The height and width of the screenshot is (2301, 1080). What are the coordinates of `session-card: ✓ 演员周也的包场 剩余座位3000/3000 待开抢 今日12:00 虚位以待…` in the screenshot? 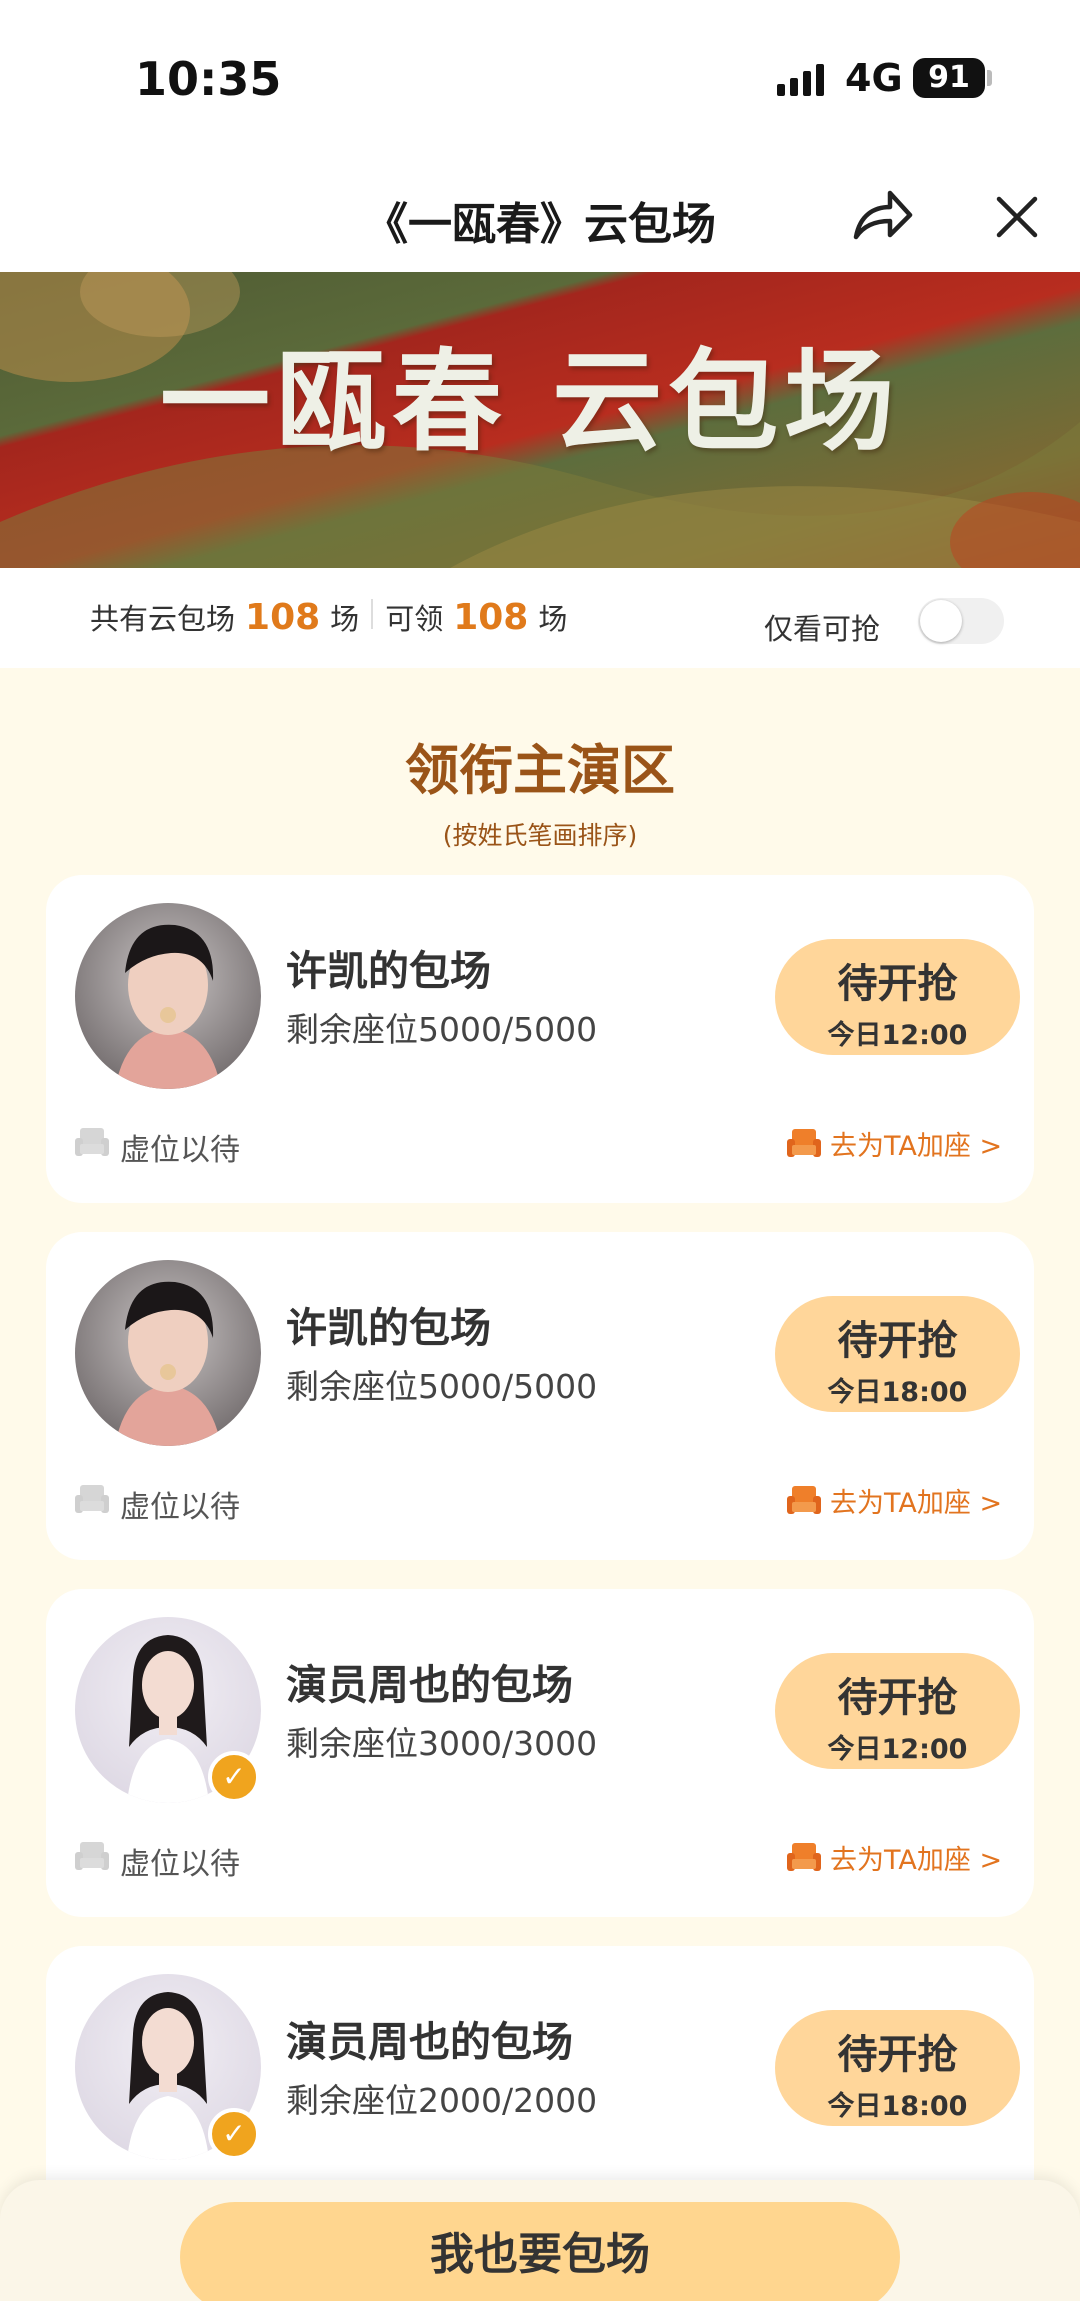 It's located at (540, 1753).